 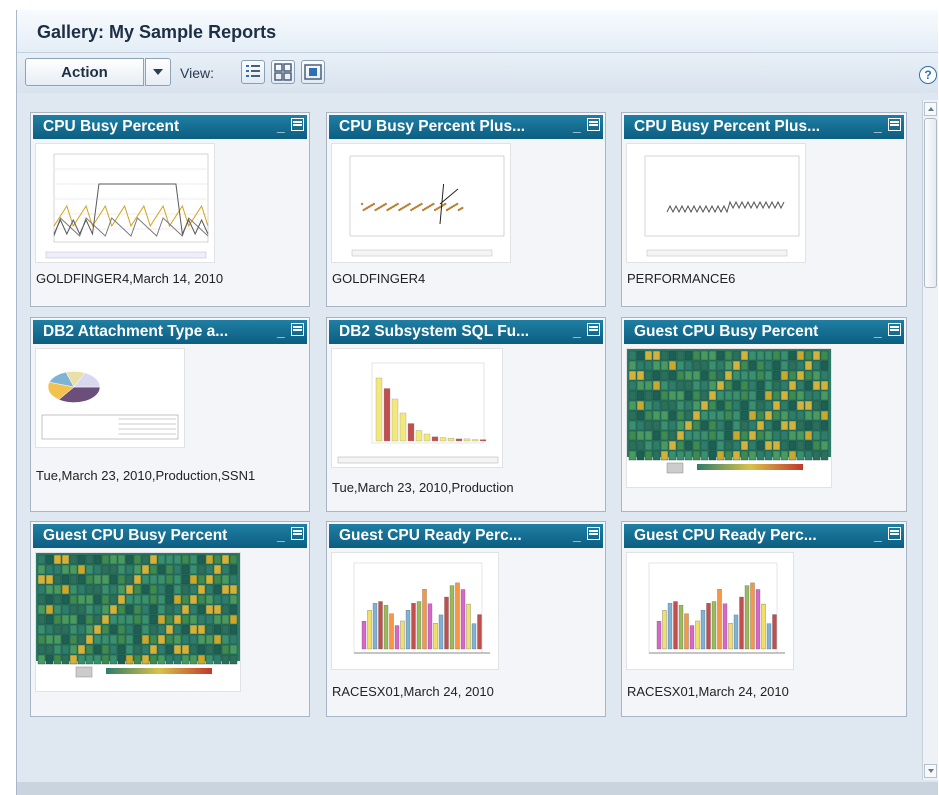 I want to click on view-label: View:, so click(x=197, y=73).